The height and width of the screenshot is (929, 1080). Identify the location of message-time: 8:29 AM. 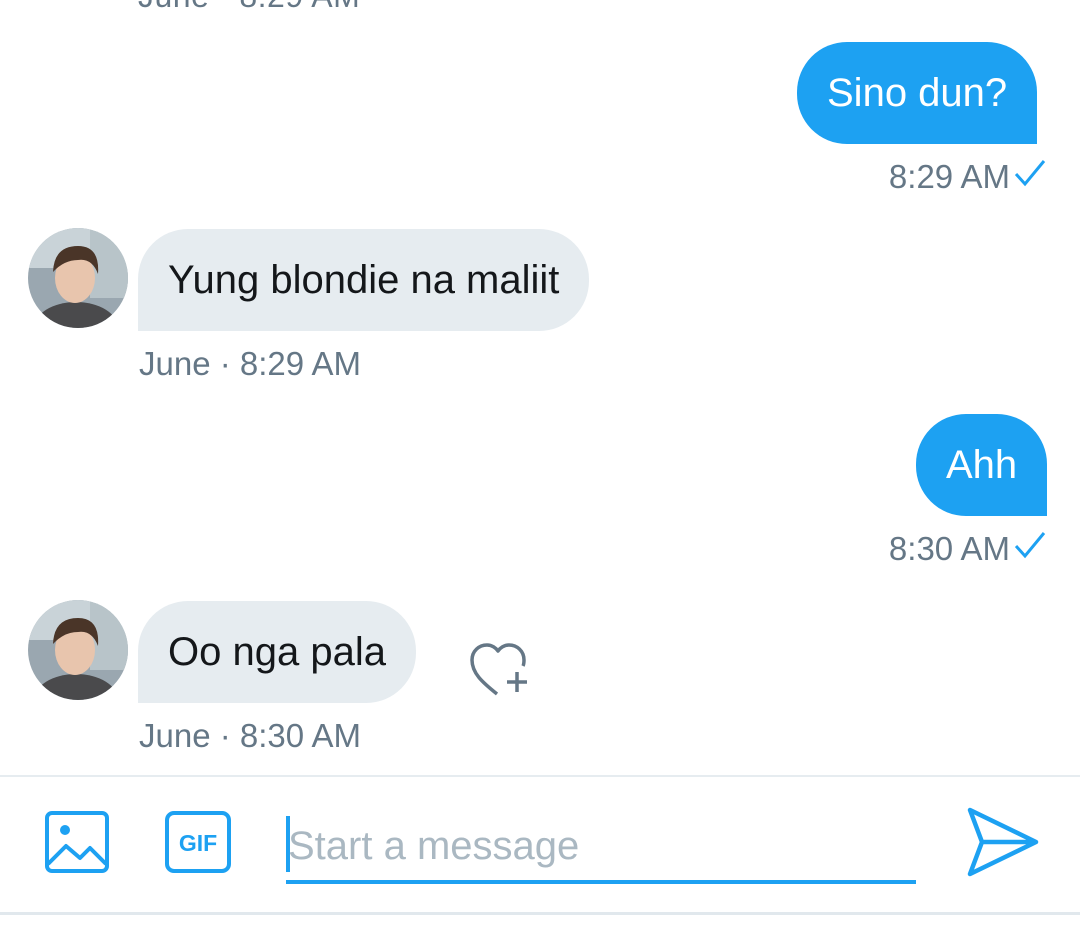
(949, 176).